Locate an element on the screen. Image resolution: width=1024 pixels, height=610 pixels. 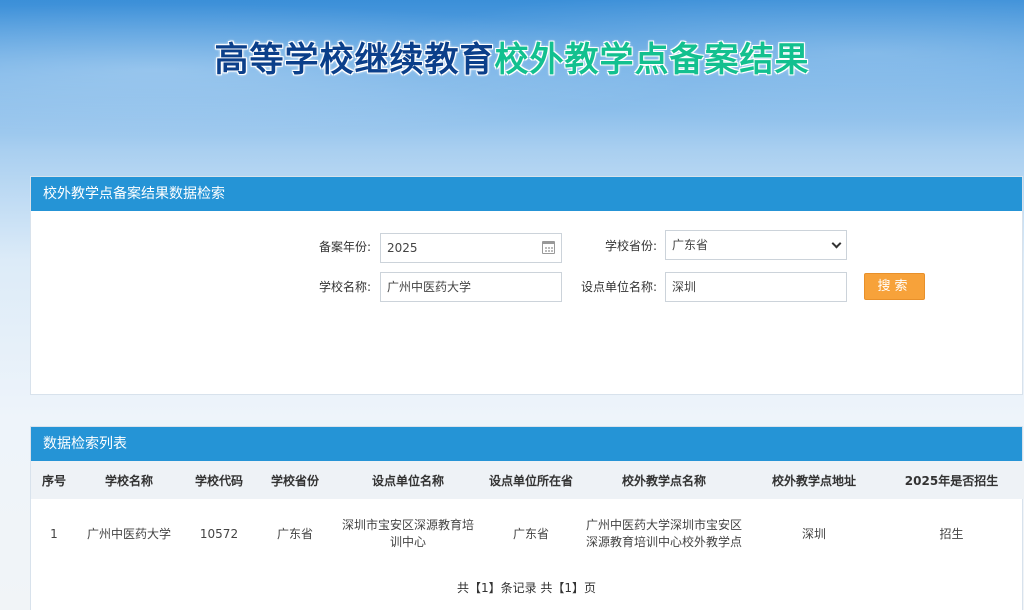
year-input: 2025 is located at coordinates (471, 248).